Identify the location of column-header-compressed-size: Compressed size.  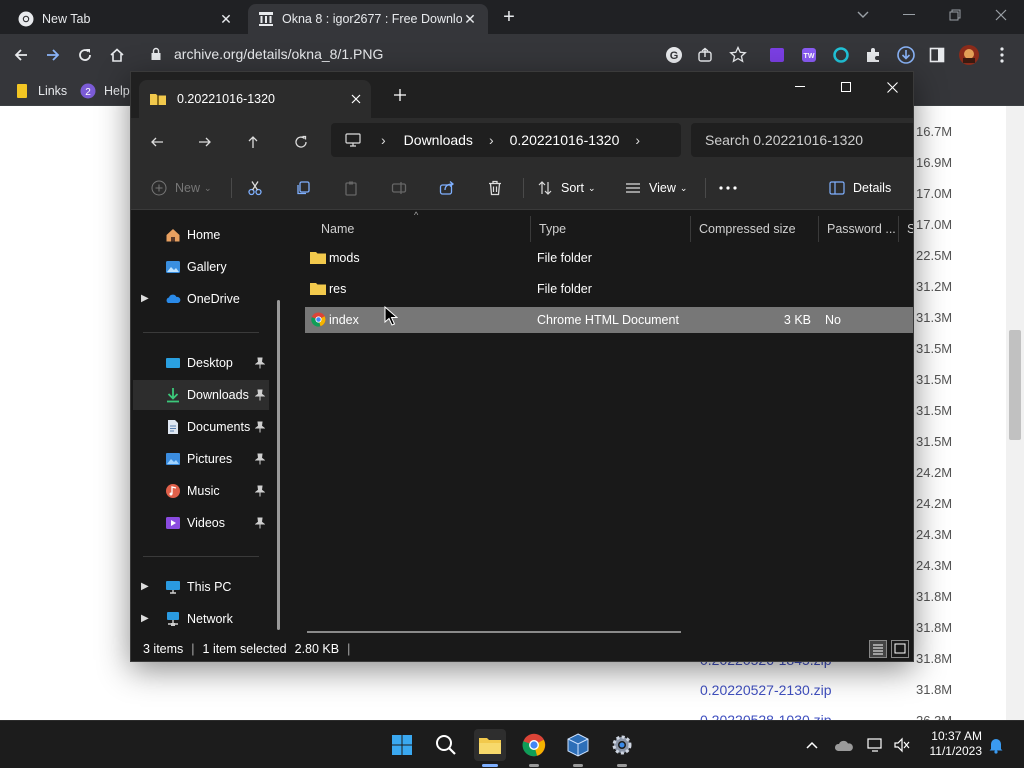
(755, 229).